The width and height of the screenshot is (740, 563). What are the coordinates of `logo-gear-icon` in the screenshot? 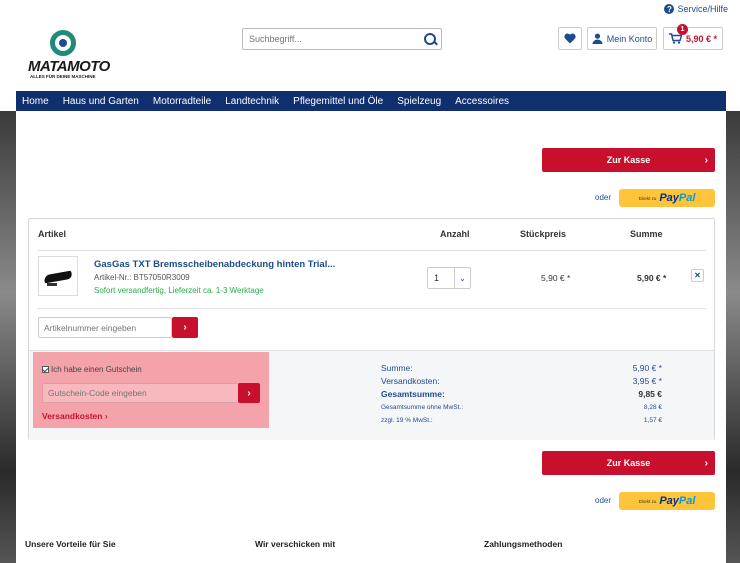 It's located at (63, 43).